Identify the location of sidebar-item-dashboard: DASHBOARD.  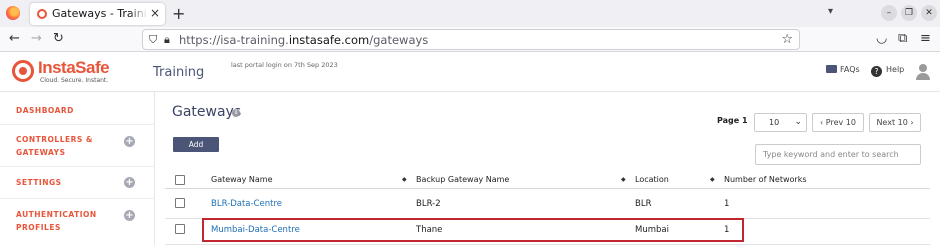
(77, 108).